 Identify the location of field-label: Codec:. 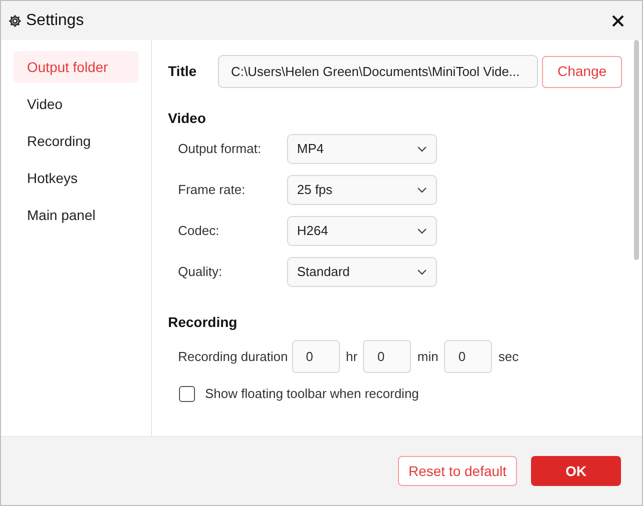
(199, 231).